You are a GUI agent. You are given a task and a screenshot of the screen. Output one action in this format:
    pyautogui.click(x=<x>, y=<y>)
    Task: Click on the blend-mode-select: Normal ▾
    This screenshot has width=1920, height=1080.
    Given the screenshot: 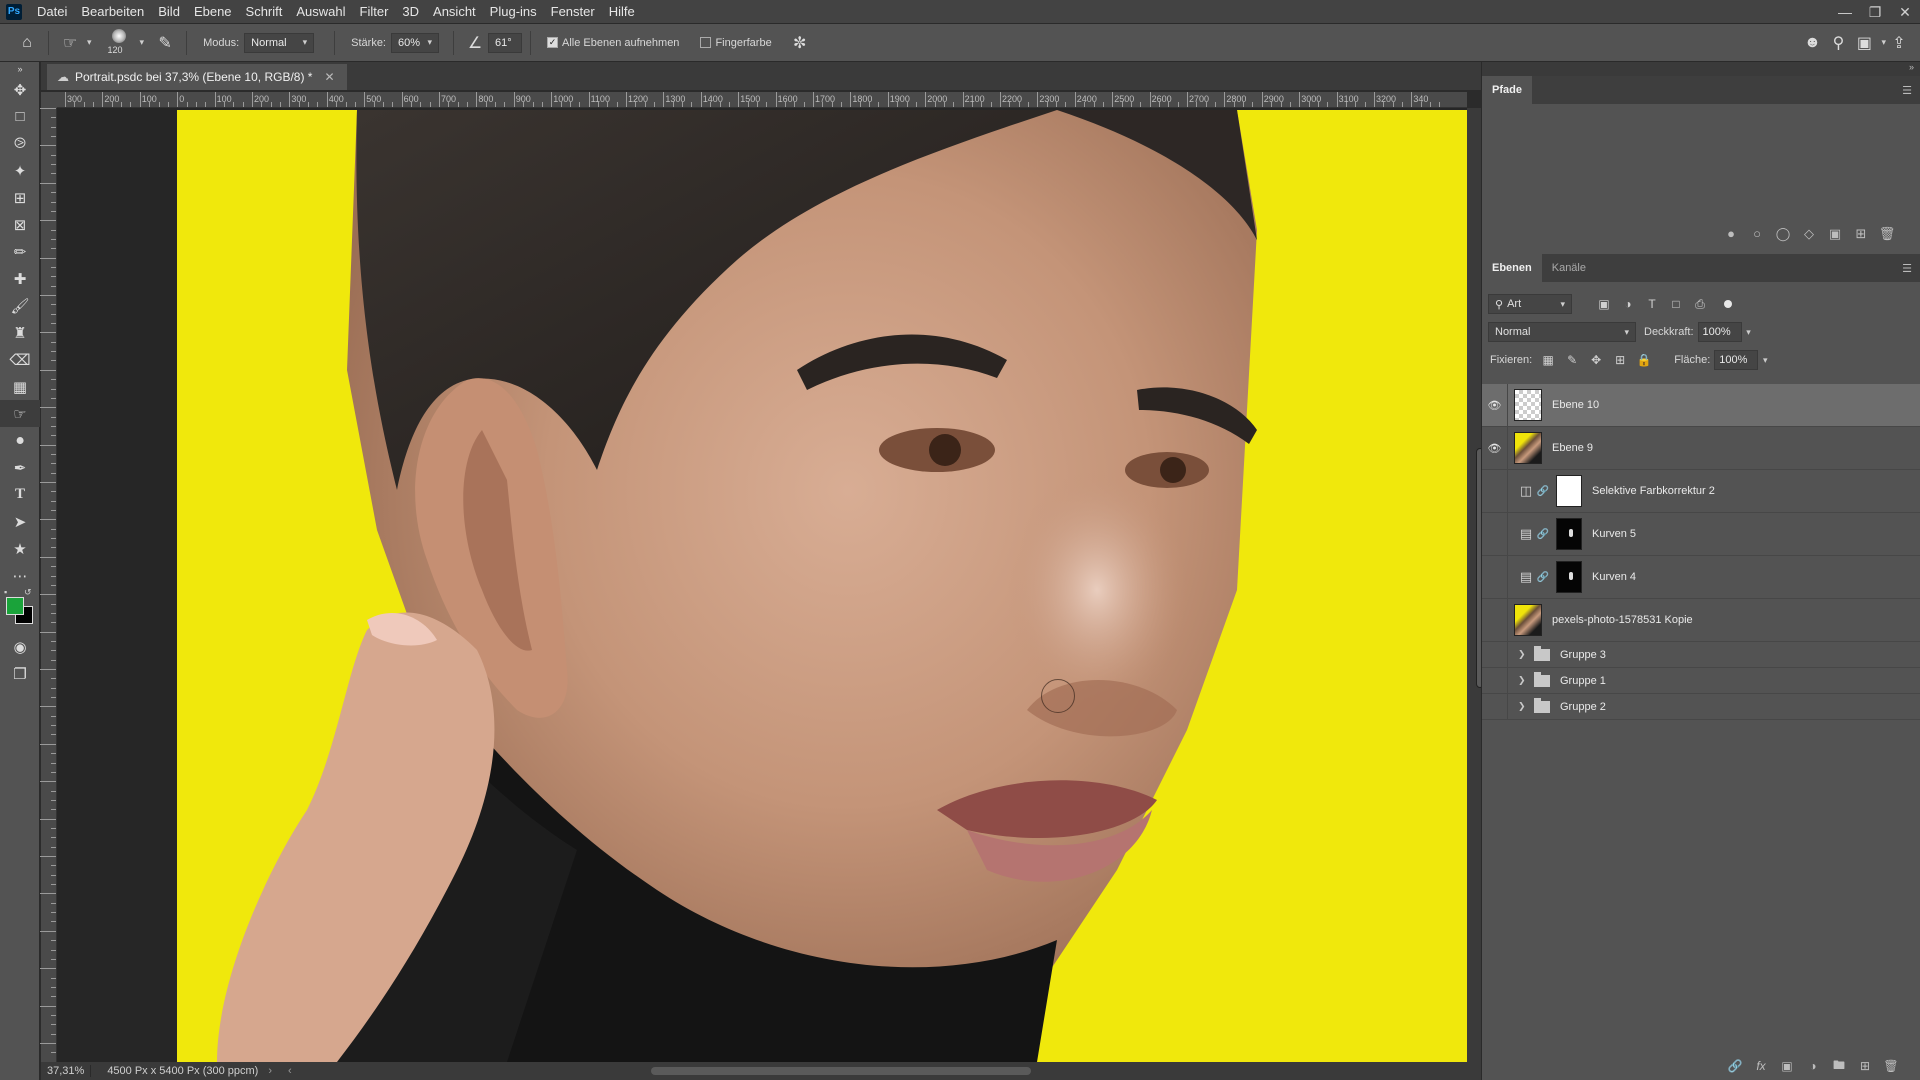 What is the action you would take?
    pyautogui.click(x=1562, y=332)
    